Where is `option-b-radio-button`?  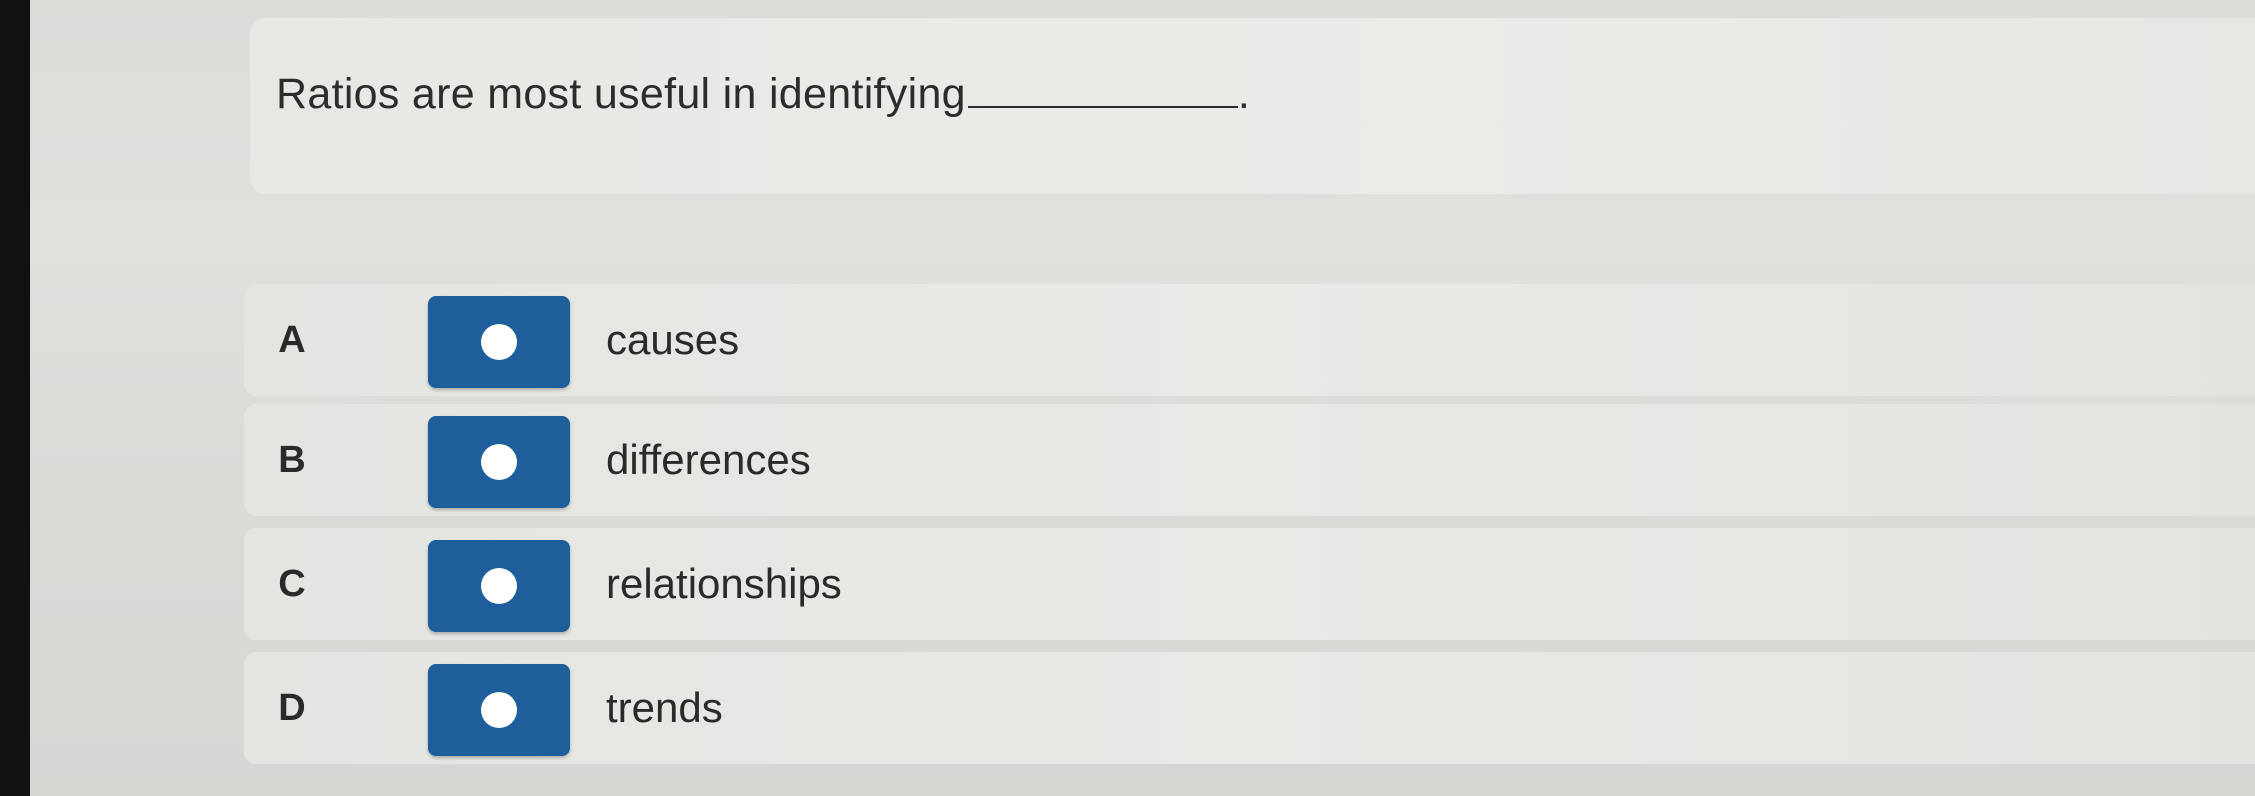
option-b-radio-button is located at coordinates (499, 462).